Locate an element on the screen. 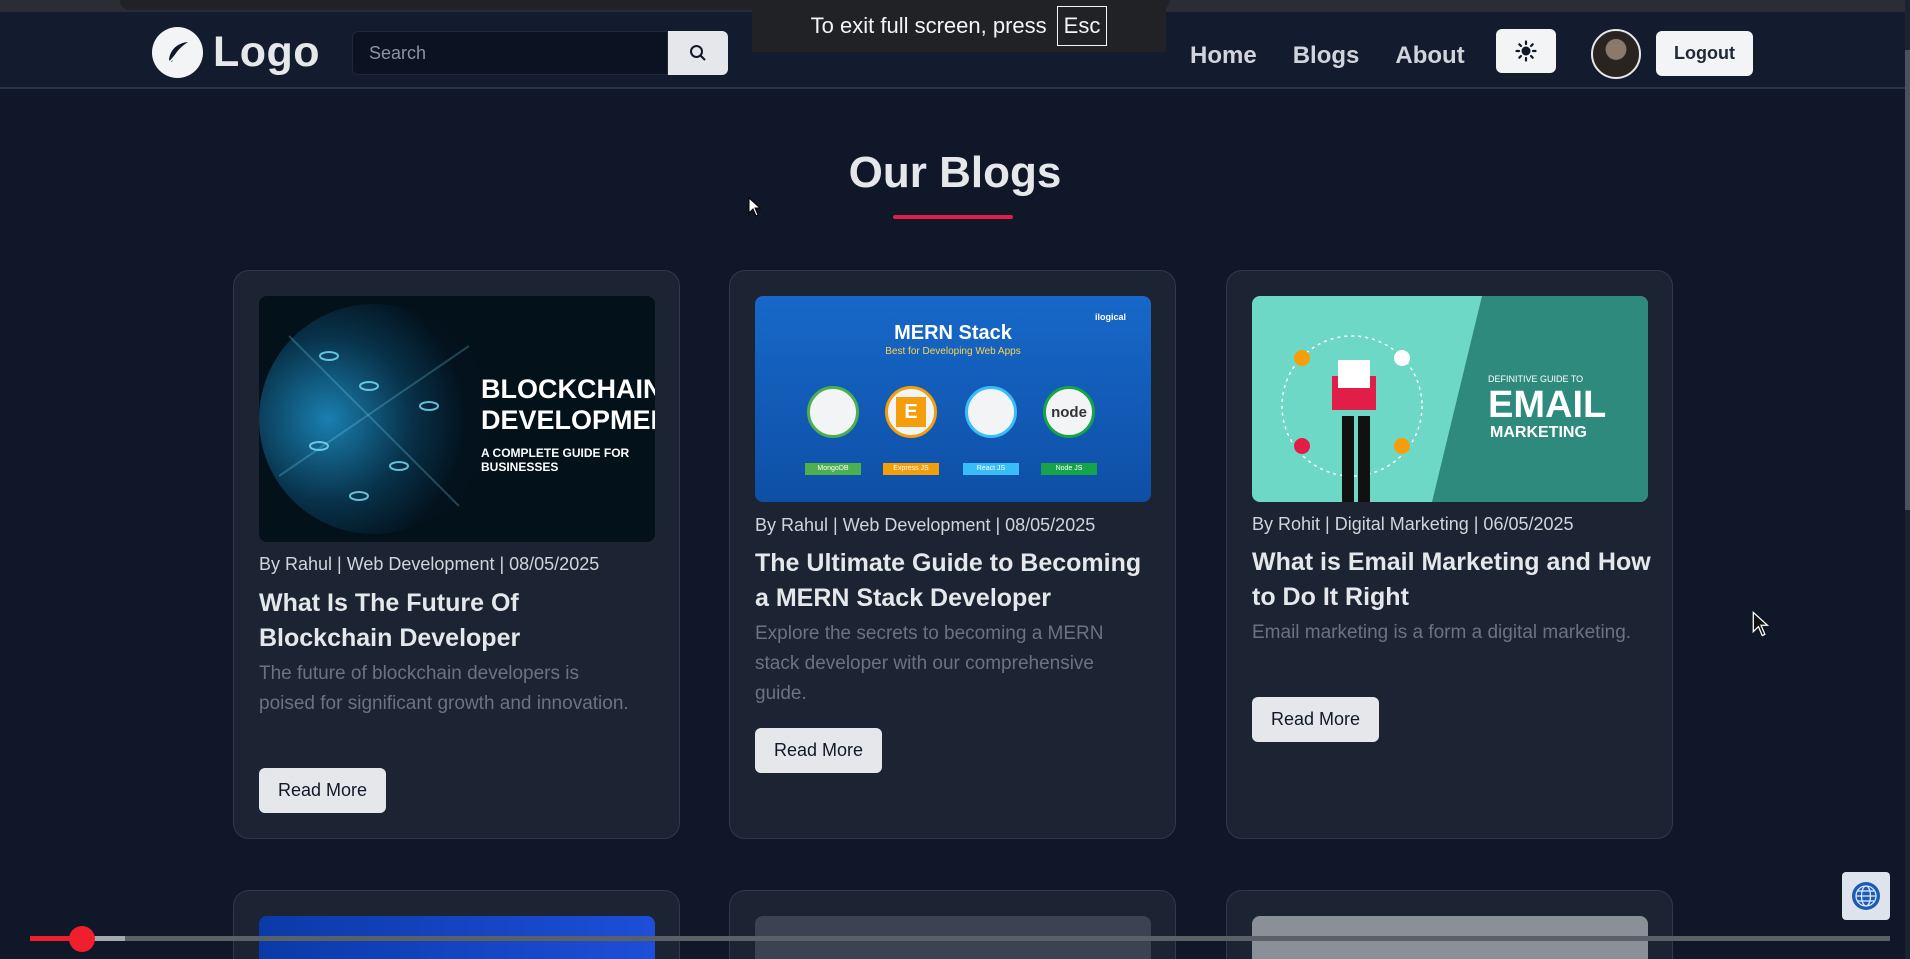 Image resolution: width=1910 pixels, height=959 pixels. sun-icon is located at coordinates (1526, 51).